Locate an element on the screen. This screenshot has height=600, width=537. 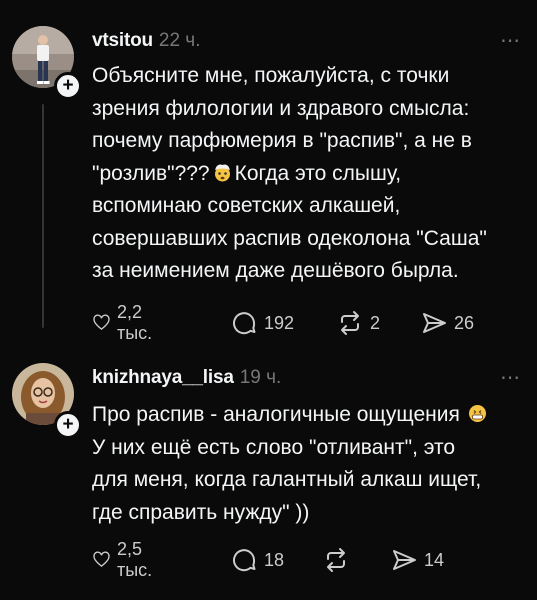
post-line: почему парфюмерия в "распив", а не в is located at coordinates (282, 140).